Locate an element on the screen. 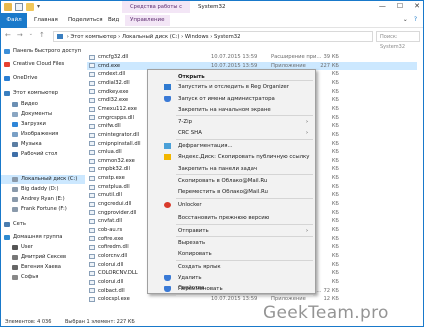  menu-item: Закрепить на панели задач is located at coordinates (231, 169).